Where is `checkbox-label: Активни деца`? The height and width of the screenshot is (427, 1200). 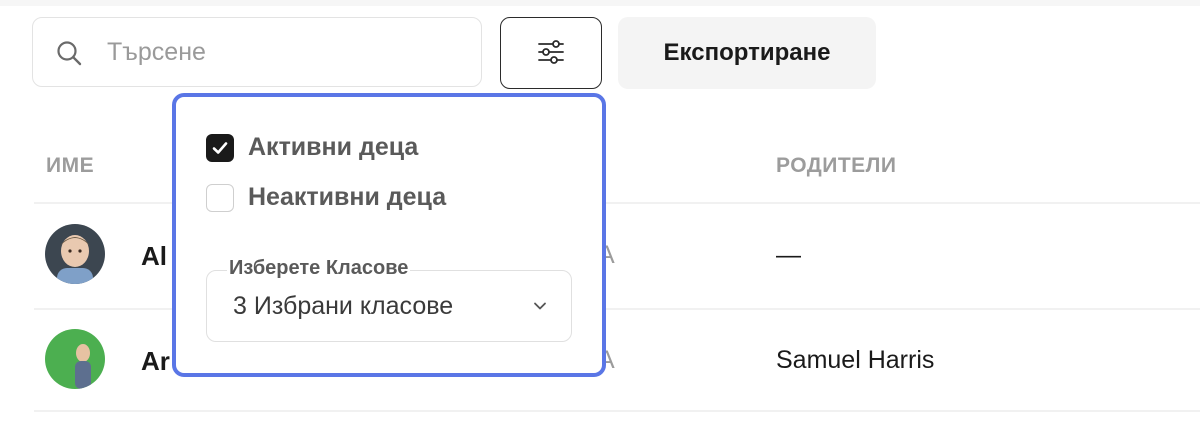
checkbox-label: Активни деца is located at coordinates (333, 147).